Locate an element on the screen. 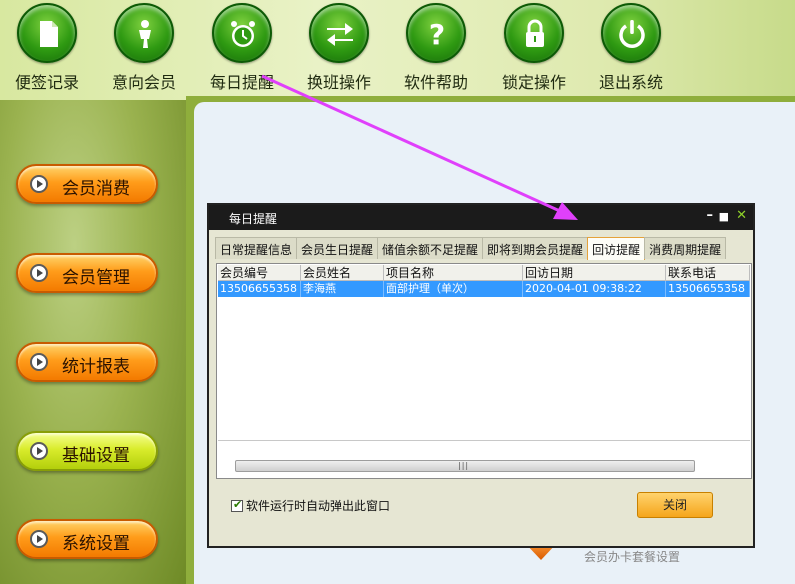 This screenshot has width=795, height=584. toolbar-item-exit: 退出系统 is located at coordinates (631, 48).